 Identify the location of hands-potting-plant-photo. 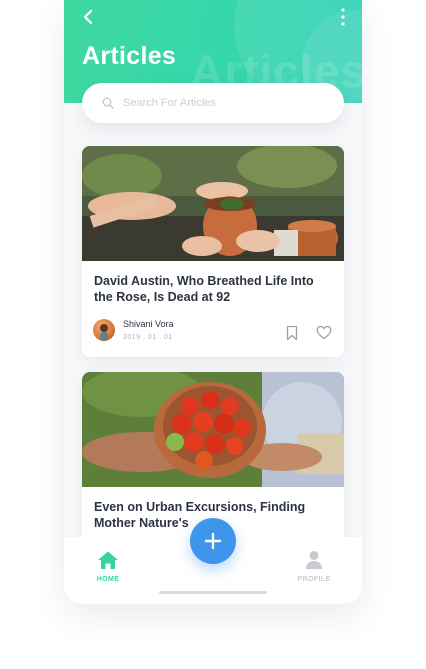
(213, 203).